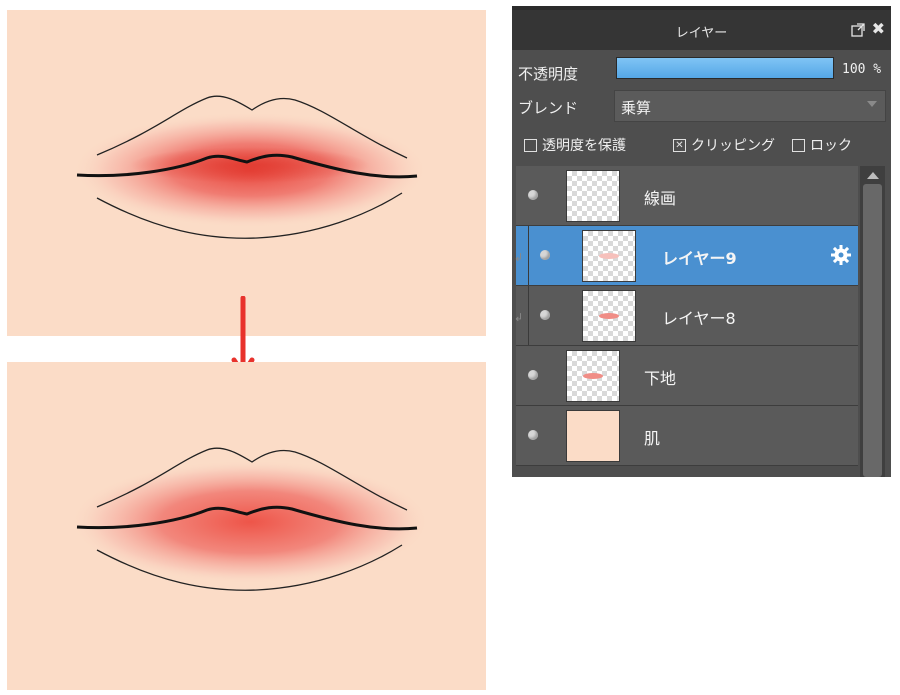 The width and height of the screenshot is (900, 695). What do you see at coordinates (750, 106) in the screenshot?
I see `blend-mode-select: 乗算` at bounding box center [750, 106].